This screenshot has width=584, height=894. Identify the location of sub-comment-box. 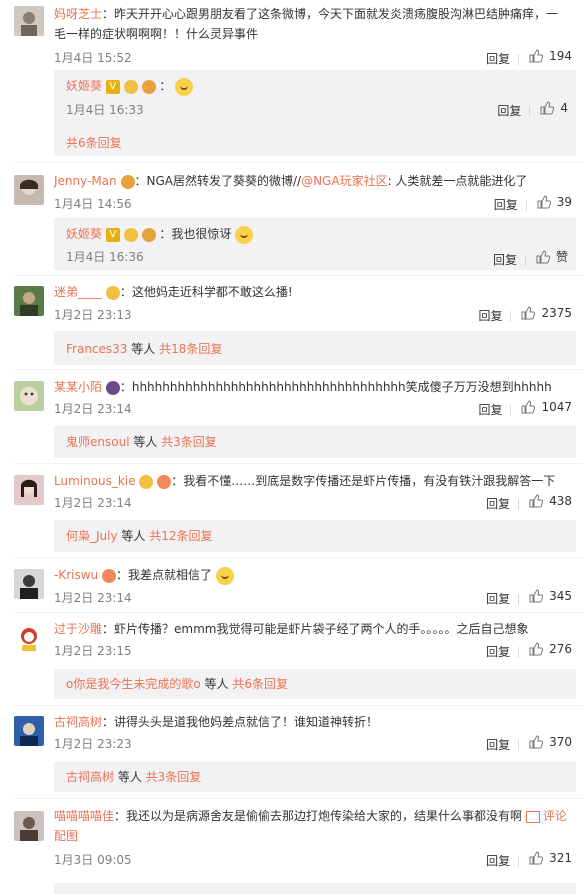
(315, 888).